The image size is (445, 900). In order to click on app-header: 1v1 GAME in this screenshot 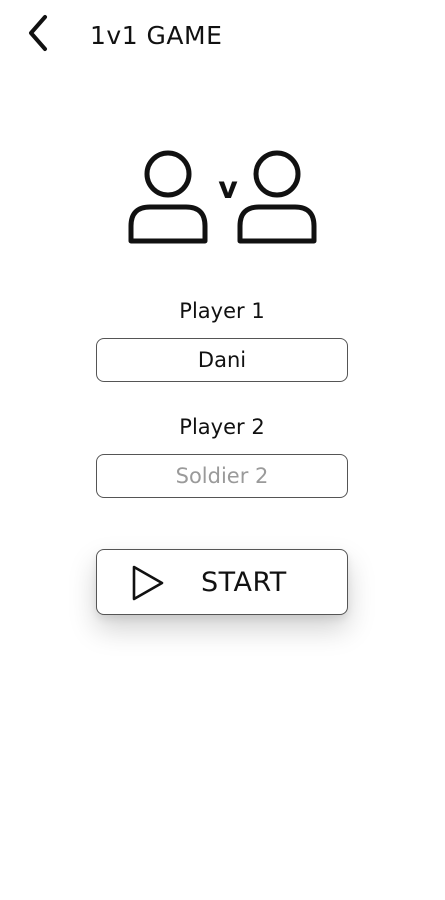, I will do `click(222, 36)`.